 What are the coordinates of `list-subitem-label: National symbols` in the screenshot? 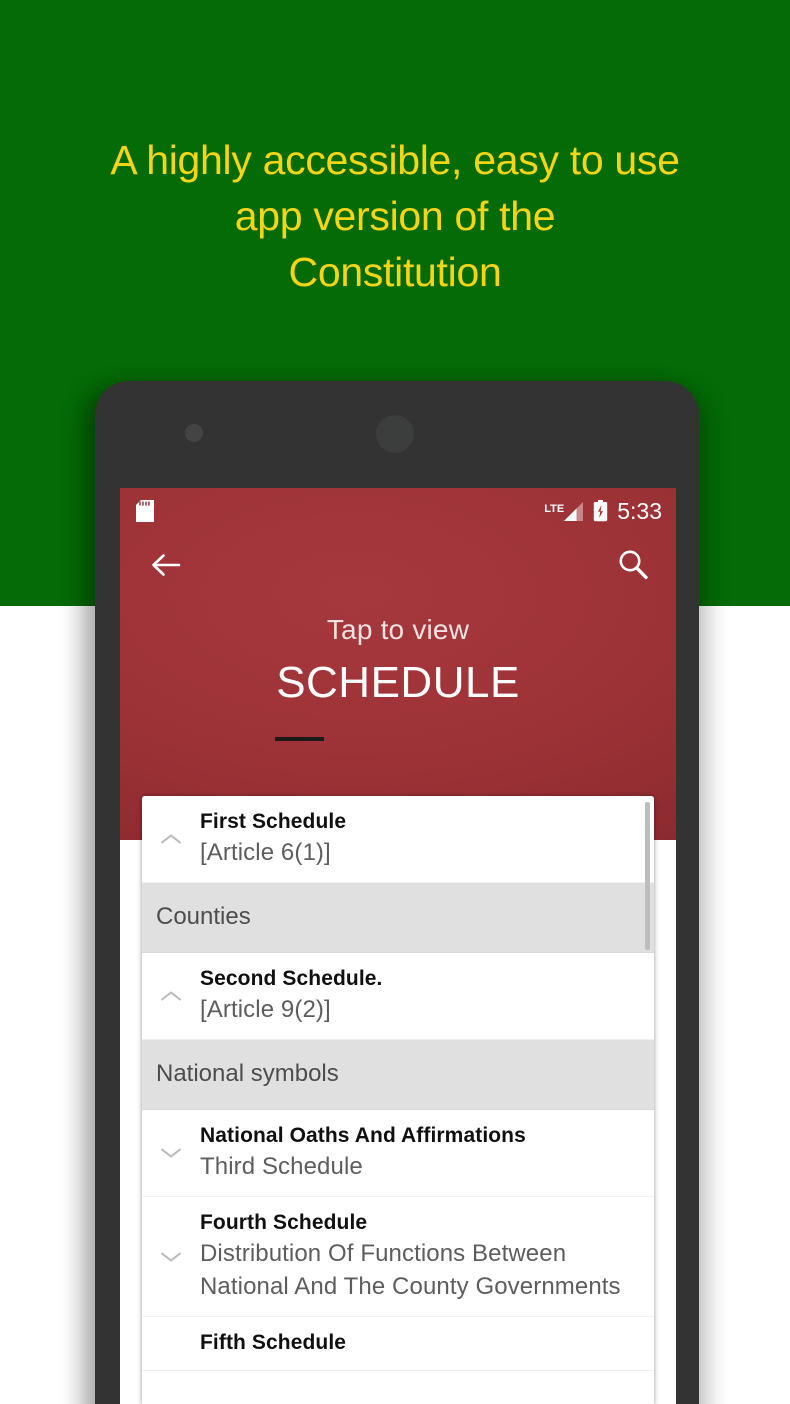 It's located at (247, 1073).